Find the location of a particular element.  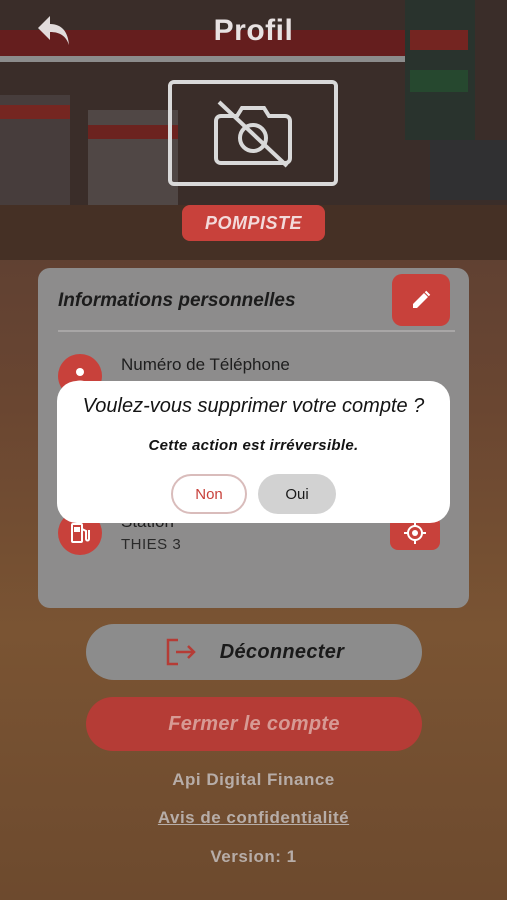

station-value: THIES 3 is located at coordinates (151, 544).